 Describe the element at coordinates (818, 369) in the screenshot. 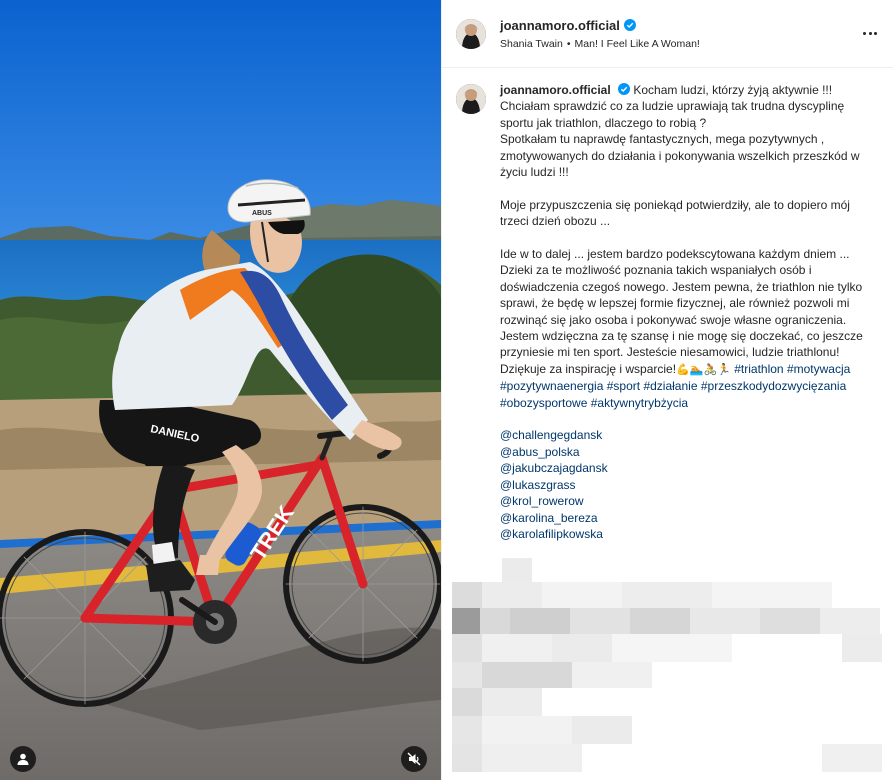

I see `hashtag-link: #motywacja` at that location.